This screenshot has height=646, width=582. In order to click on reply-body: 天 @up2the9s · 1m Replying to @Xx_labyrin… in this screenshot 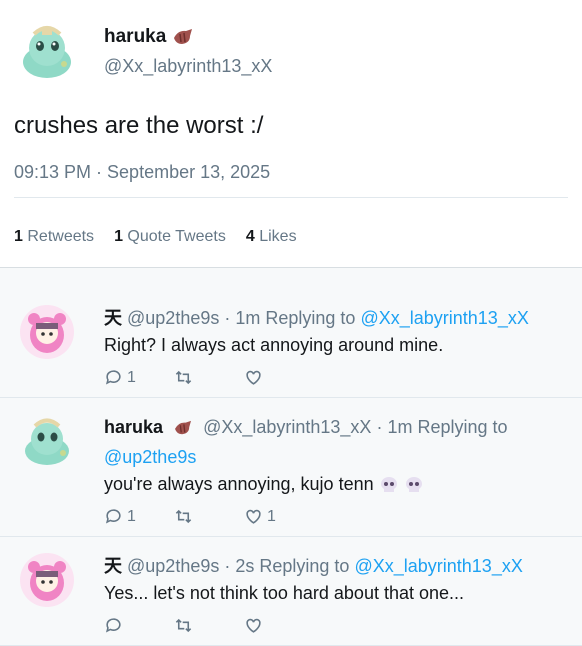, I will do `click(336, 345)`.